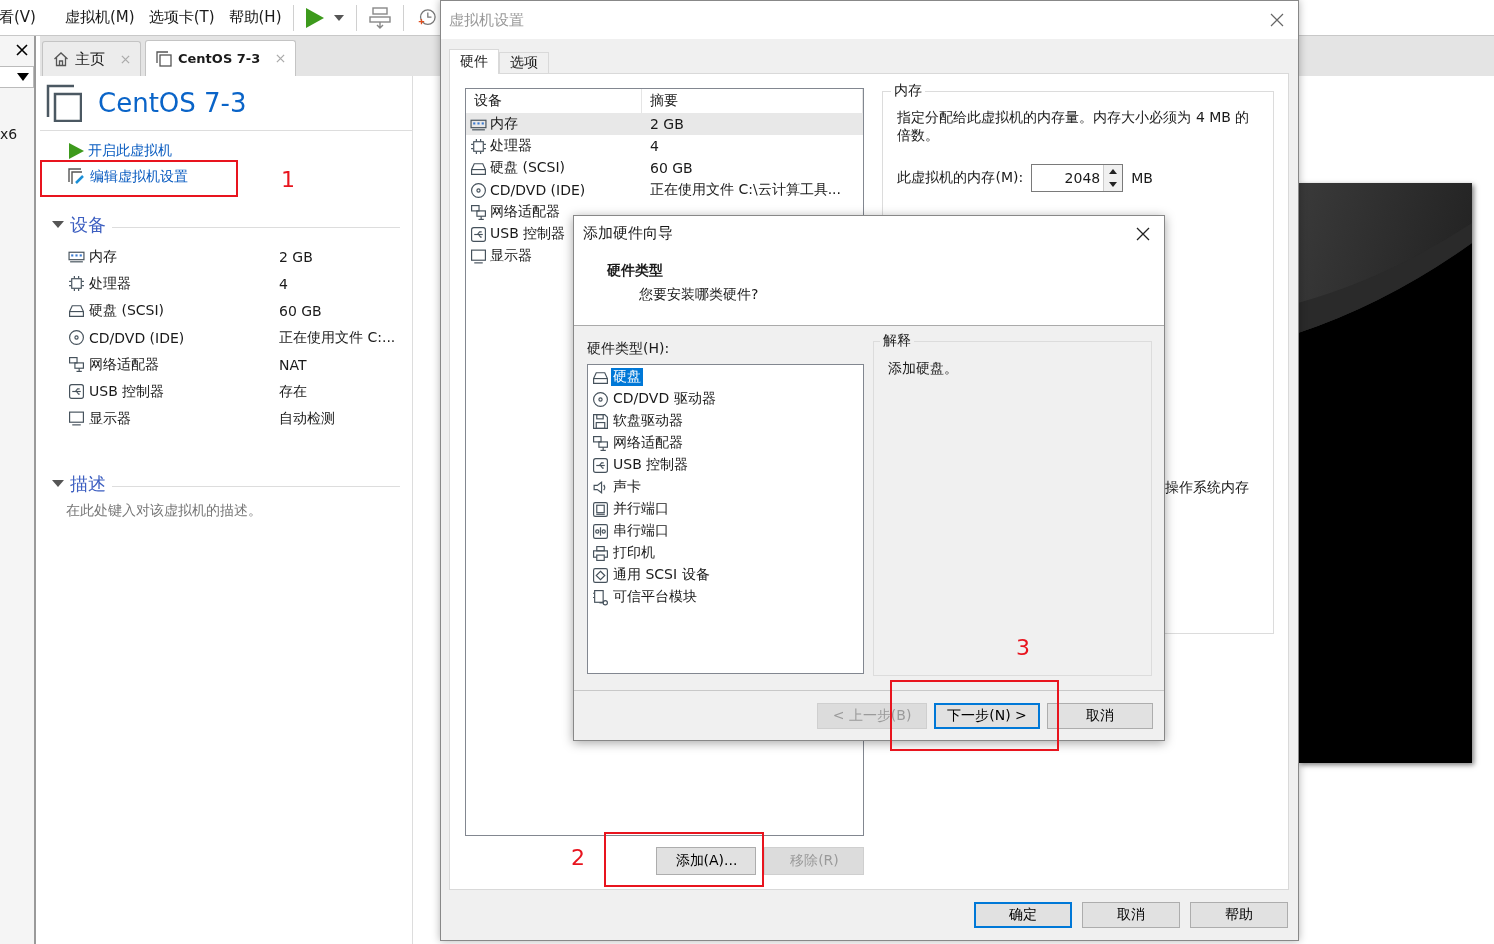 Image resolution: width=1494 pixels, height=944 pixels. I want to click on help-text: 指定分配给此虚拟机的内存量。内存大小必须为 4 MB 的倍数。, so click(1074, 126).